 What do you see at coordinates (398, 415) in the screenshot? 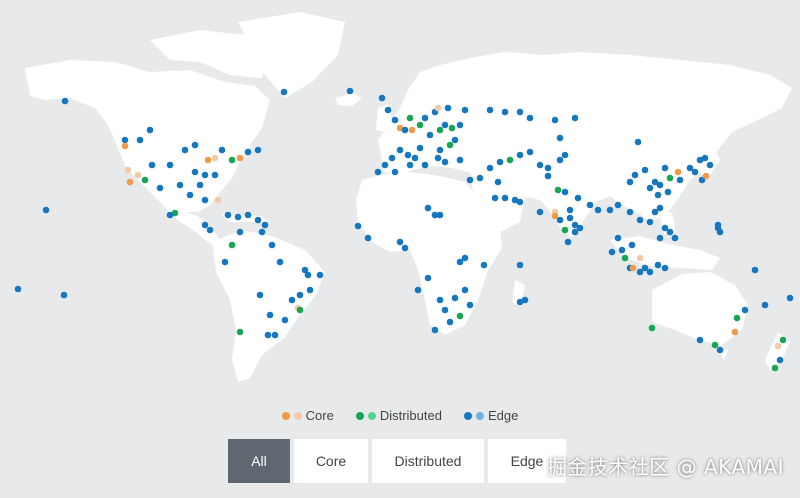
I see `legend-distributed: Distributed` at bounding box center [398, 415].